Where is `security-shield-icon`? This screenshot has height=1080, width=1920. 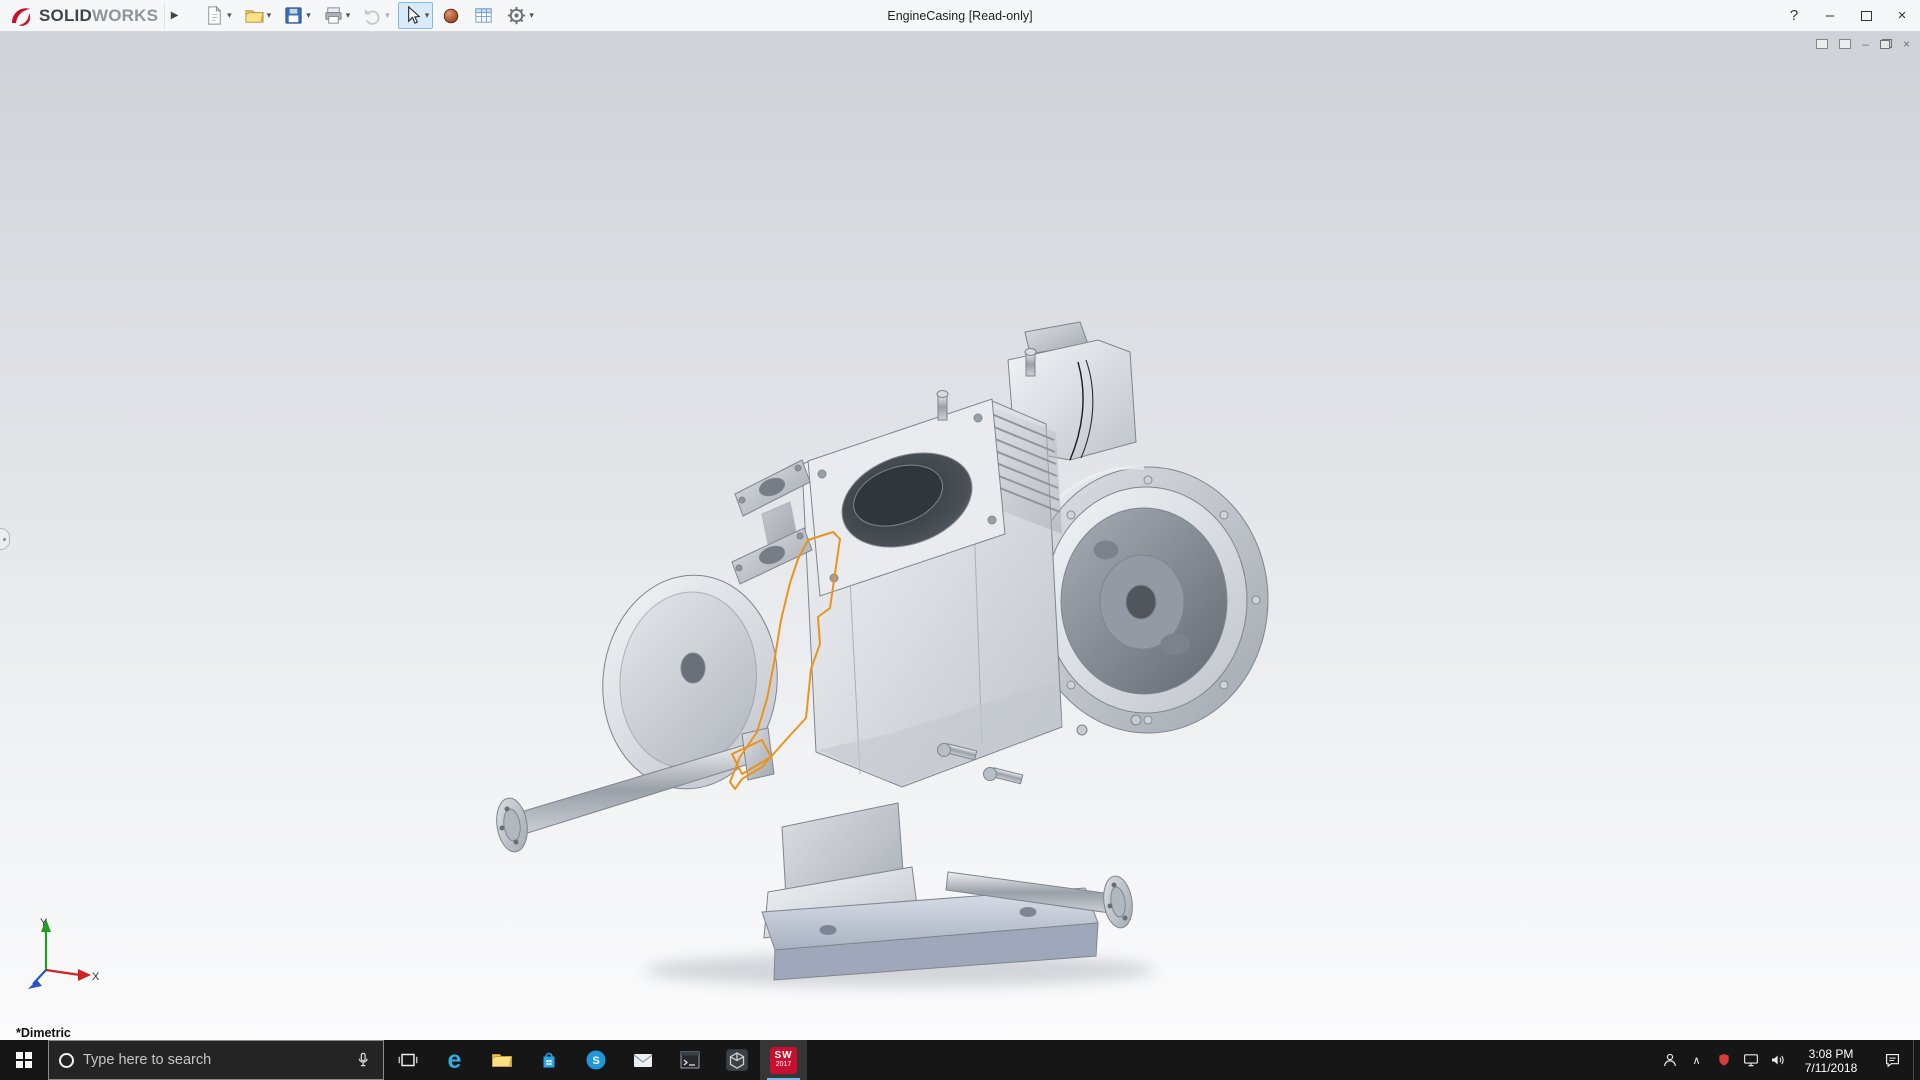
security-shield-icon is located at coordinates (1723, 1060).